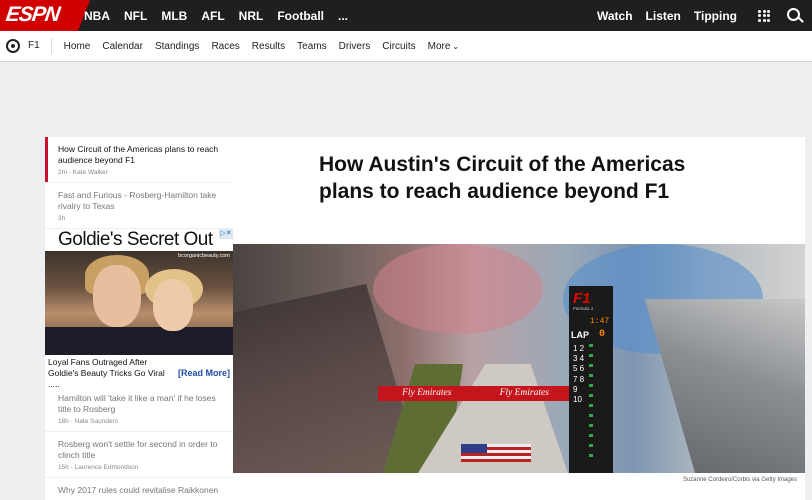  What do you see at coordinates (13, 46) in the screenshot?
I see `steering-wheel-icon` at bounding box center [13, 46].